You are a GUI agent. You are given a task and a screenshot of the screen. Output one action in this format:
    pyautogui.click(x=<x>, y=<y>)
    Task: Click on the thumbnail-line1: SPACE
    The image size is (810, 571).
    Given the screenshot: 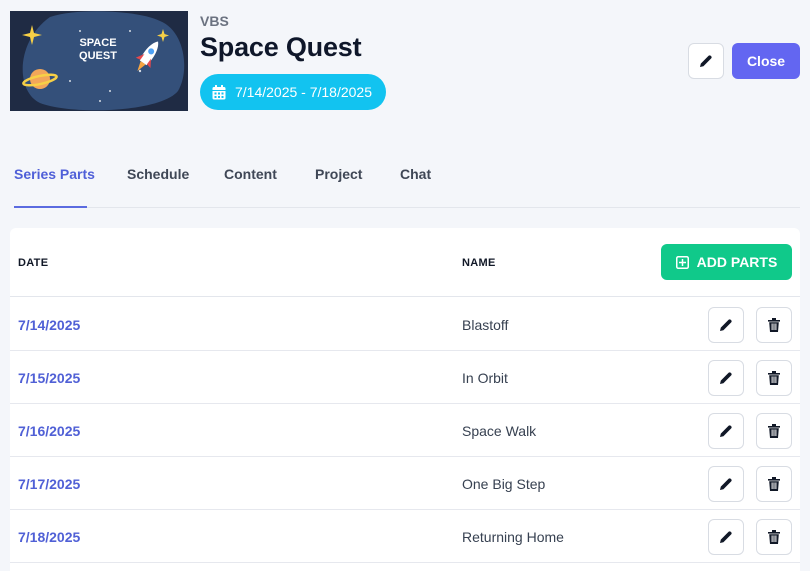 What is the action you would take?
    pyautogui.click(x=97, y=43)
    